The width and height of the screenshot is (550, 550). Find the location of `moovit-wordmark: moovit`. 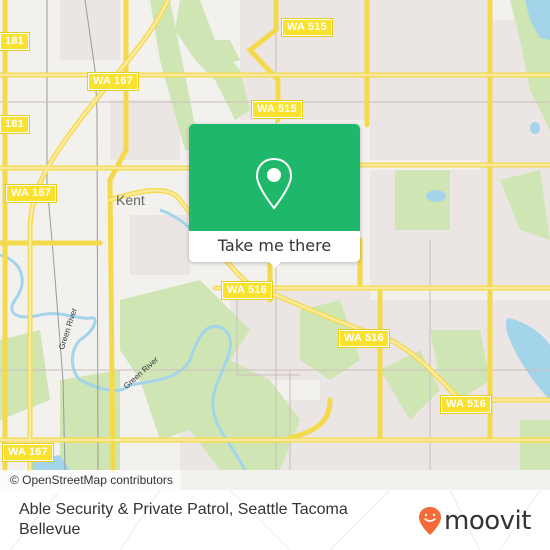

moovit-wordmark: moovit is located at coordinates (487, 521).